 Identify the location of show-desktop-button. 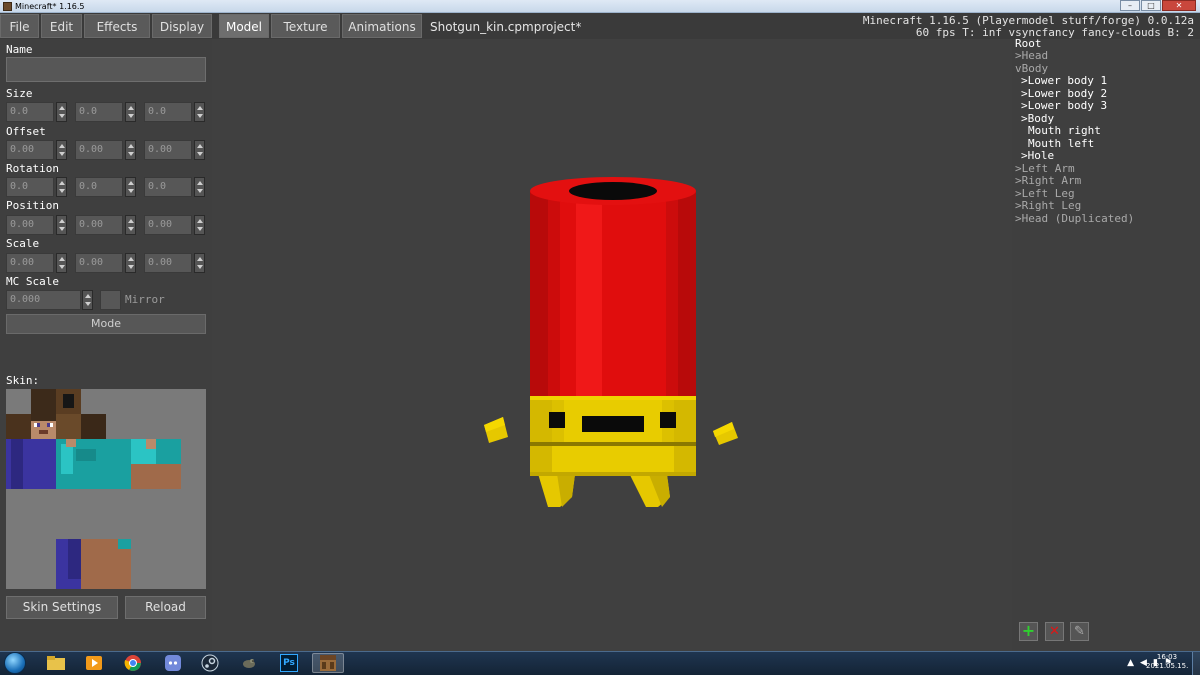
(1196, 663).